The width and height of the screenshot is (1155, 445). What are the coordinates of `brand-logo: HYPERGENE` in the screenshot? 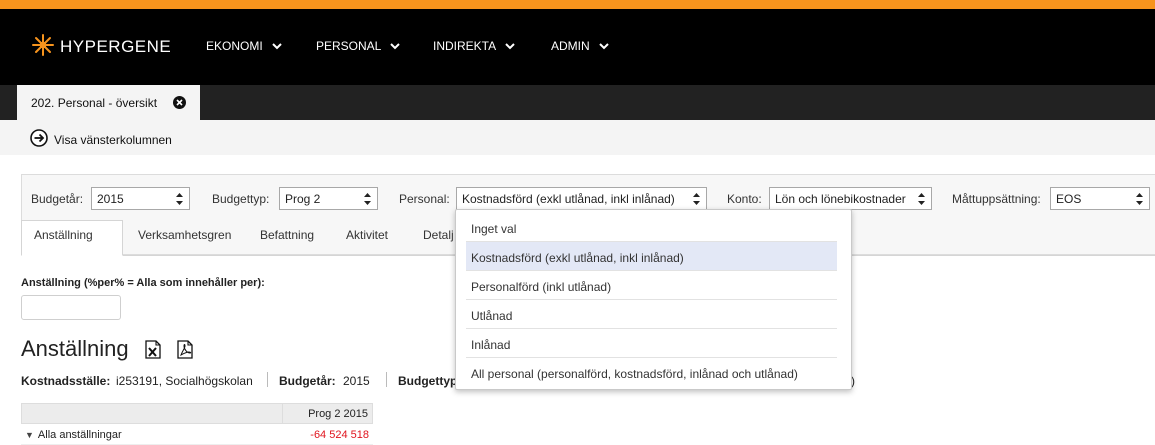 It's located at (101, 47).